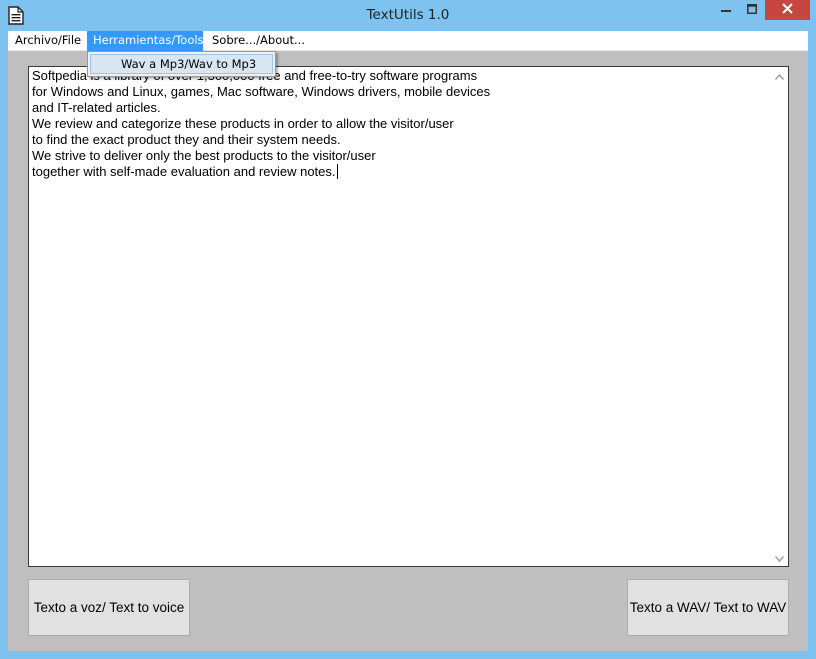 Image resolution: width=816 pixels, height=659 pixels. What do you see at coordinates (48, 41) in the screenshot?
I see `menu-file: Archivo/File` at bounding box center [48, 41].